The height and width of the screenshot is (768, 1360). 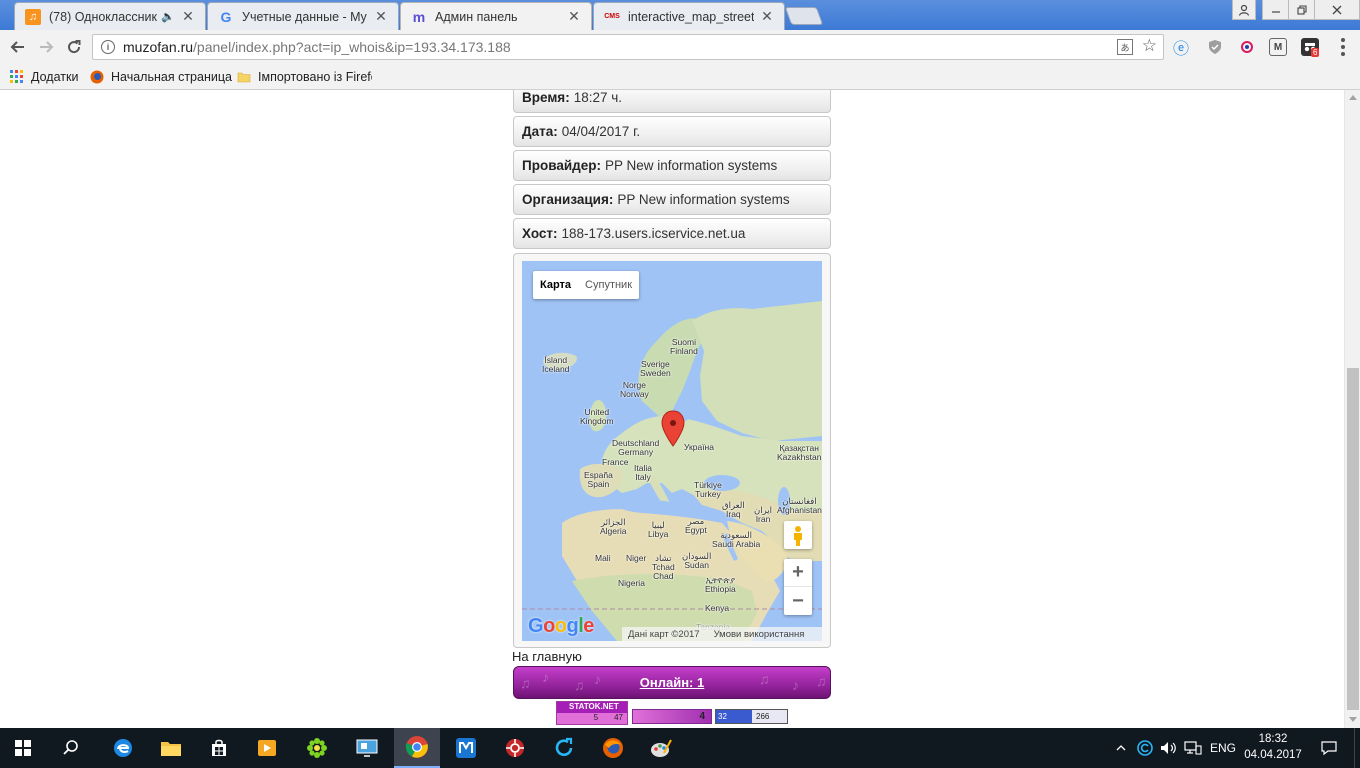 I want to click on paint-icon, so click(x=661, y=748).